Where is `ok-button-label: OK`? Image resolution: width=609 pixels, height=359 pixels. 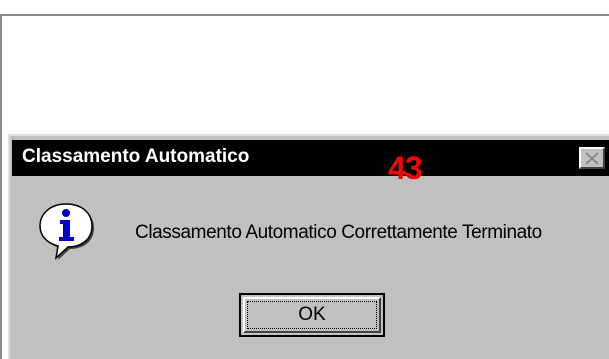
ok-button-label: OK is located at coordinates (312, 315).